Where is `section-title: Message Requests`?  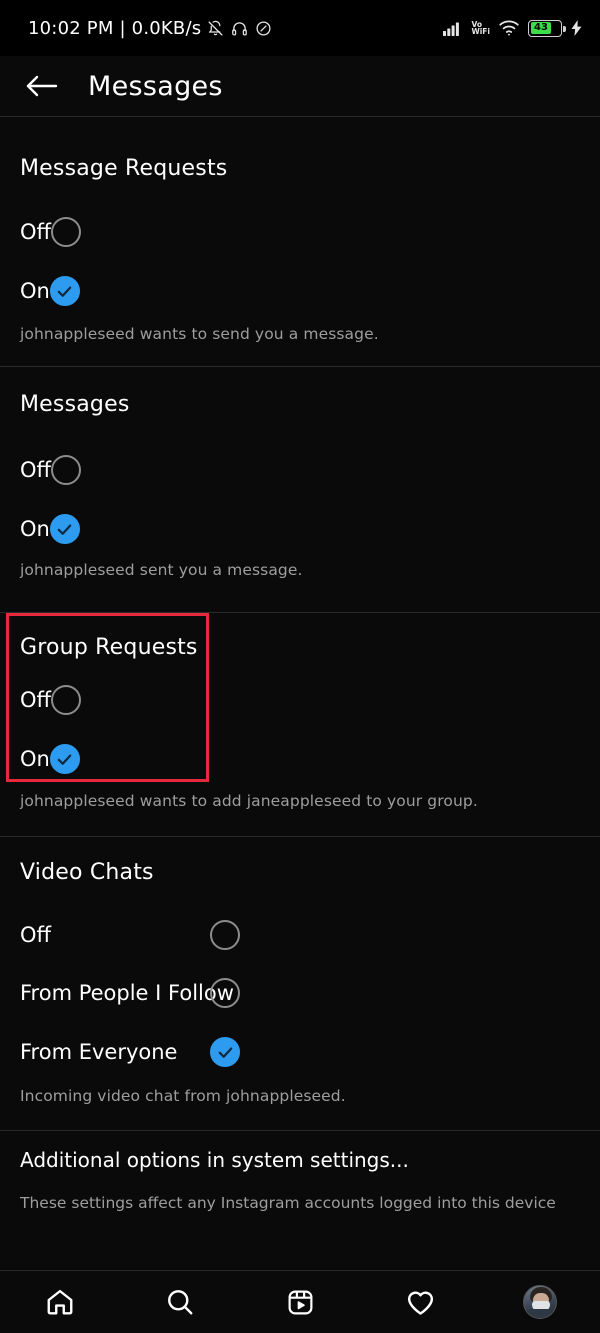 section-title: Message Requests is located at coordinates (124, 168).